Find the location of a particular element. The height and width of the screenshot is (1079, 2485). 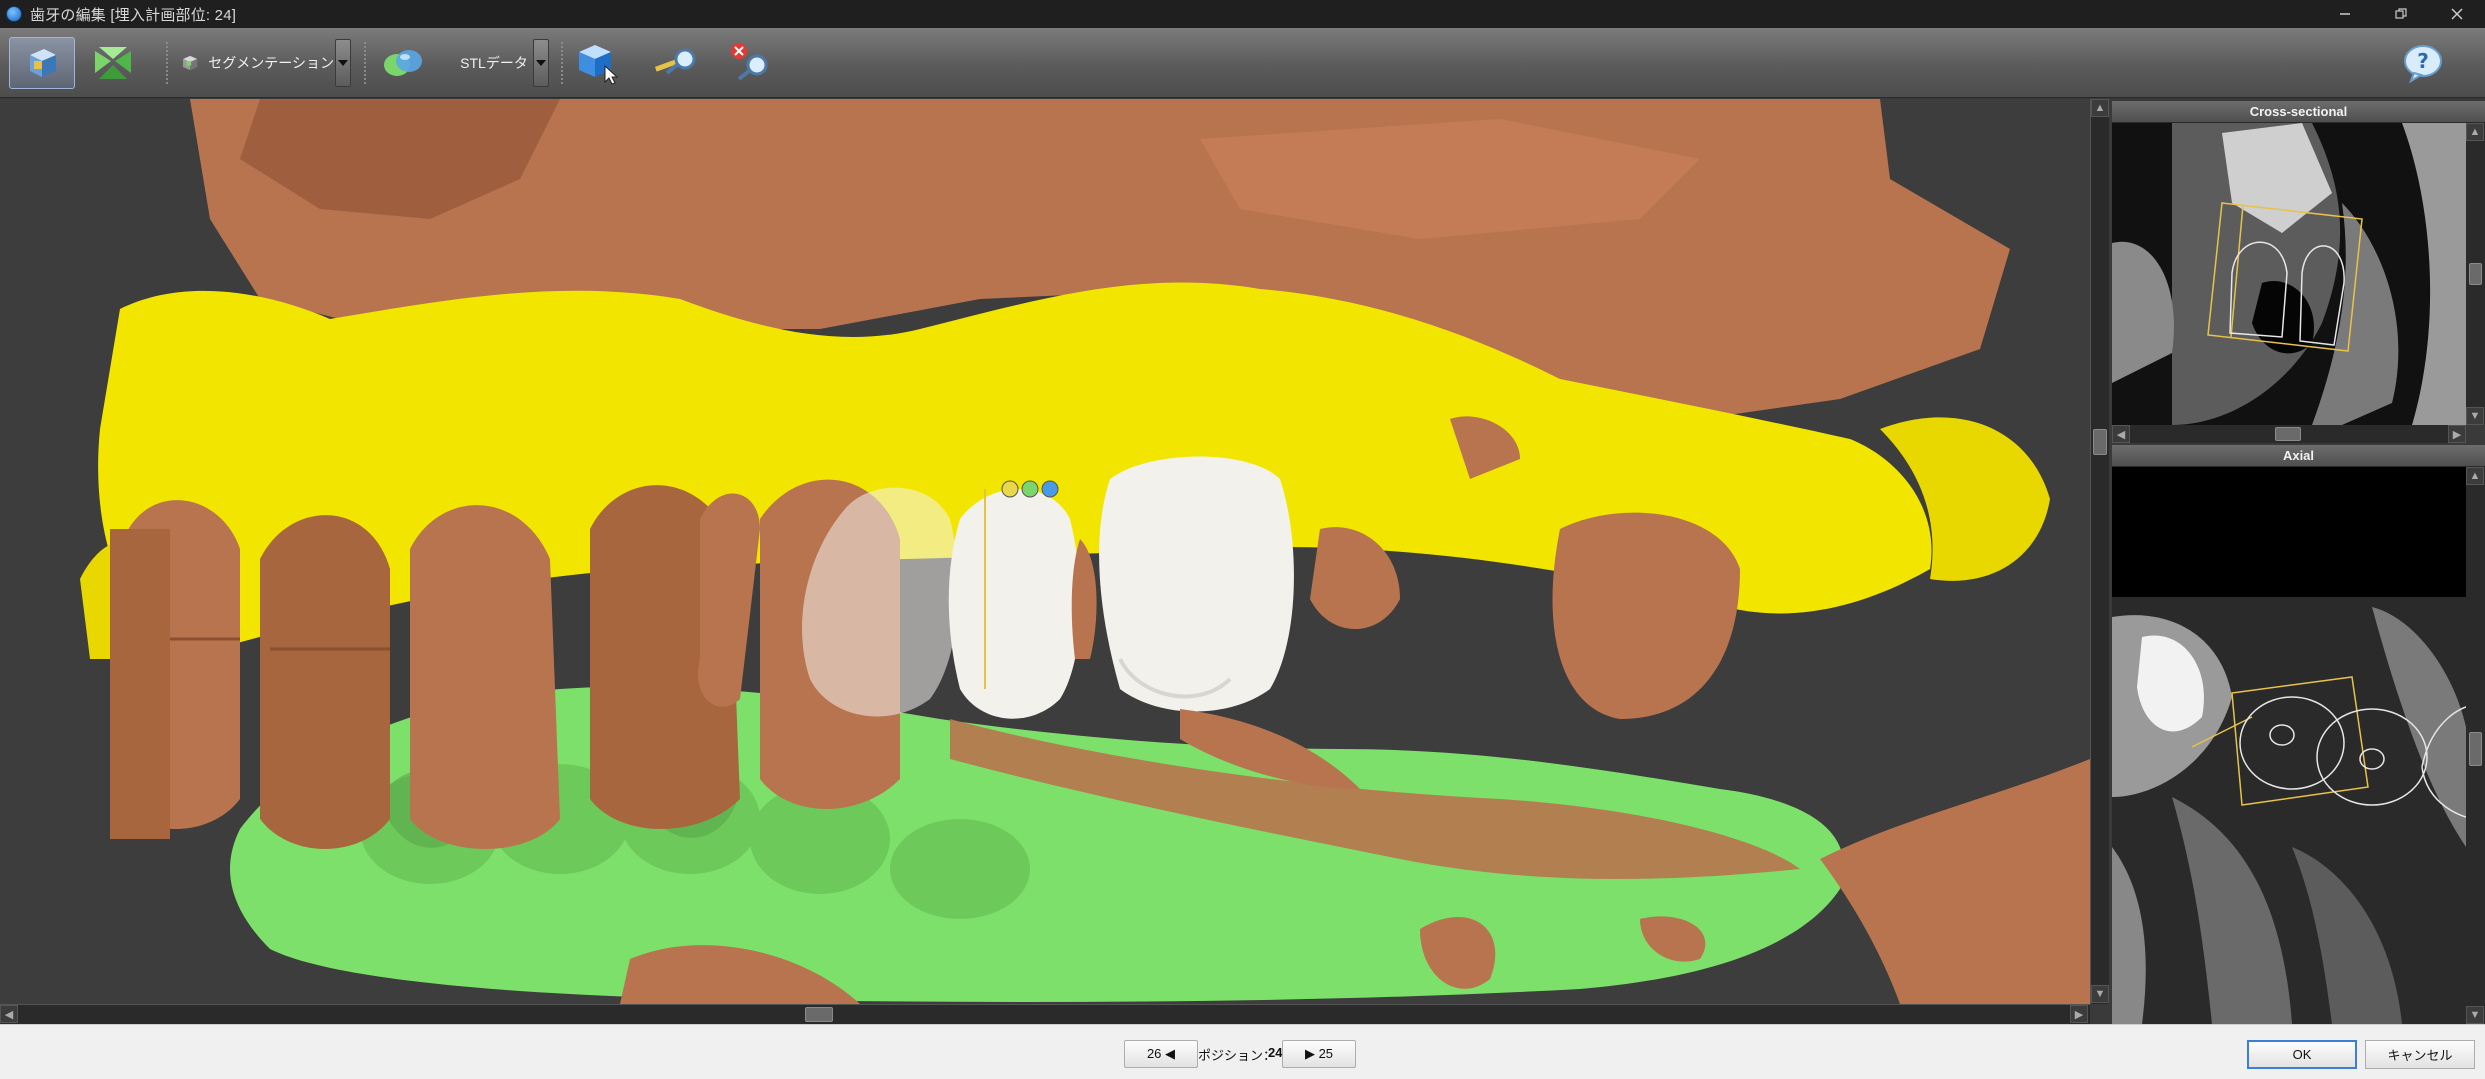

help-icon: ? is located at coordinates (2423, 64).